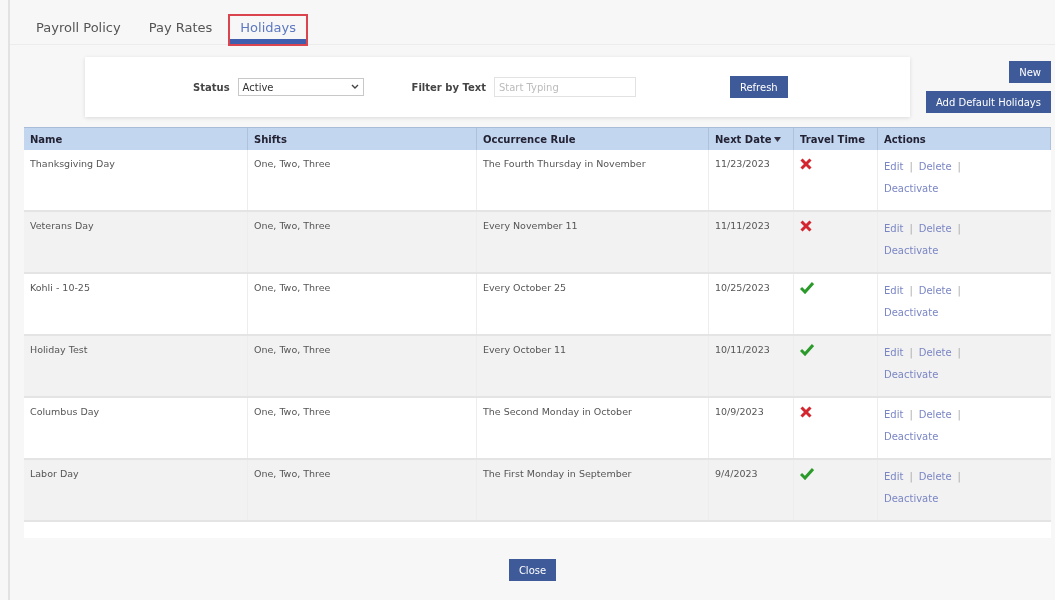  Describe the element at coordinates (593, 490) in the screenshot. I see `table-cell: The First Monday in September` at that location.